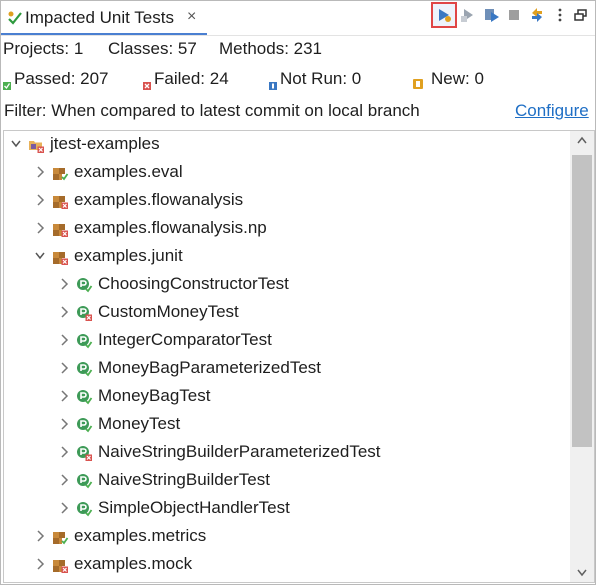 This screenshot has width=596, height=585. I want to click on tree-item-label: examples.flowanalysis, so click(159, 199).